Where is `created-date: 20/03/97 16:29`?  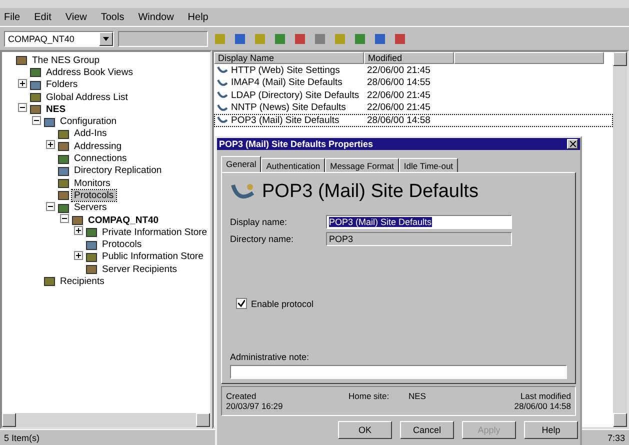
created-date: 20/03/97 16:29 is located at coordinates (255, 406).